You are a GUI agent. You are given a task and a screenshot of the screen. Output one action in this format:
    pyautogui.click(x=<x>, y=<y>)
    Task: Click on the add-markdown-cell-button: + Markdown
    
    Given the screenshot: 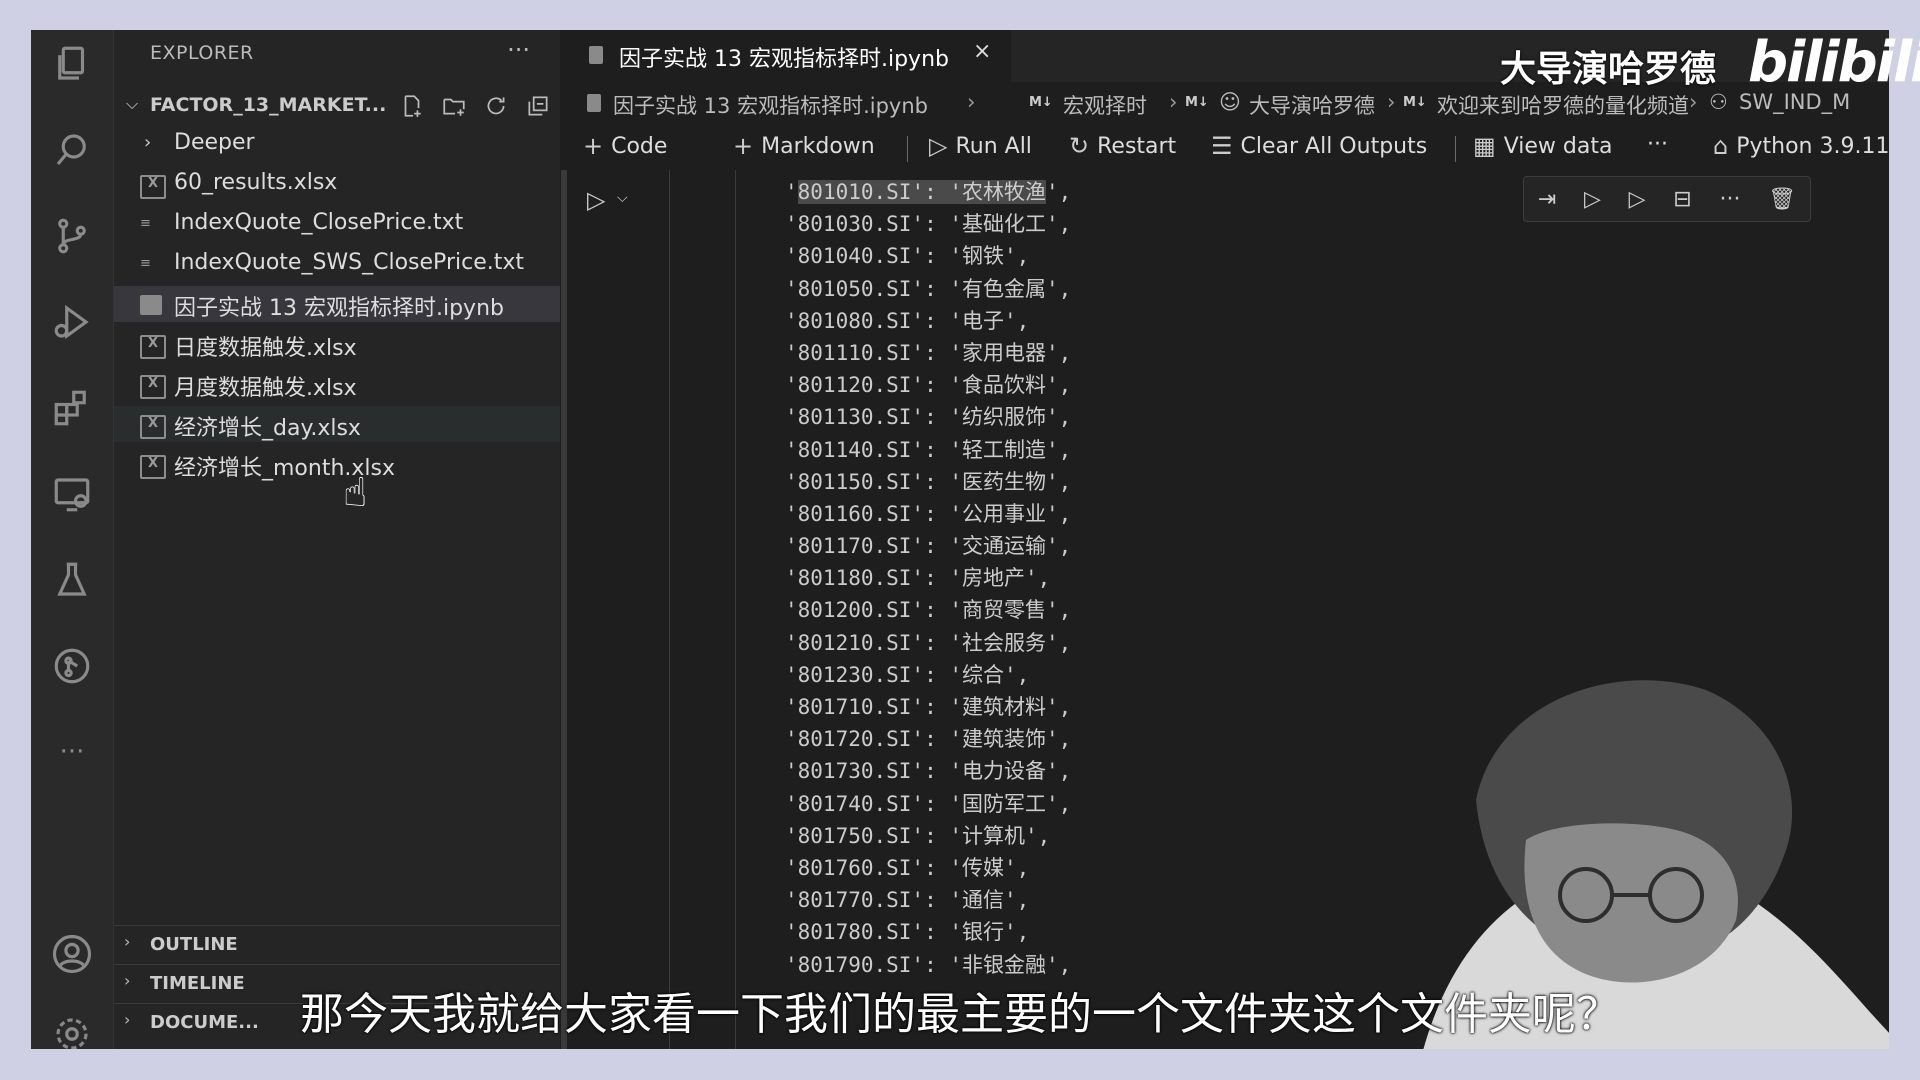 What is the action you would take?
    pyautogui.click(x=804, y=146)
    